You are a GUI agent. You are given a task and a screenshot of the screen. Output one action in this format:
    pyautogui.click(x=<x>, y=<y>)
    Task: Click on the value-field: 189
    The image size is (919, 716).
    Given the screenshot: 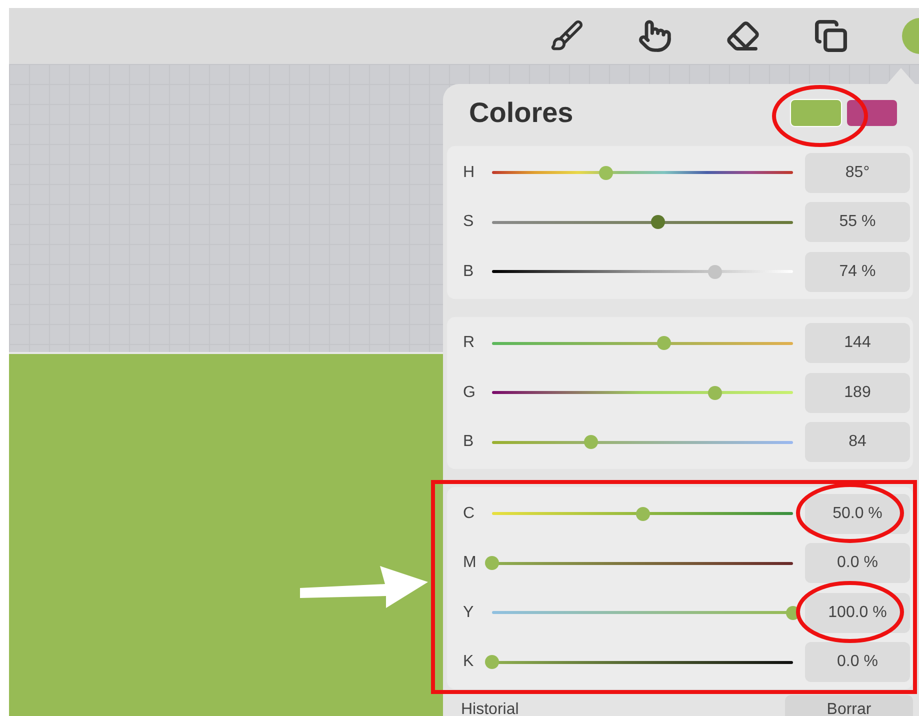 What is the action you would take?
    pyautogui.click(x=857, y=392)
    